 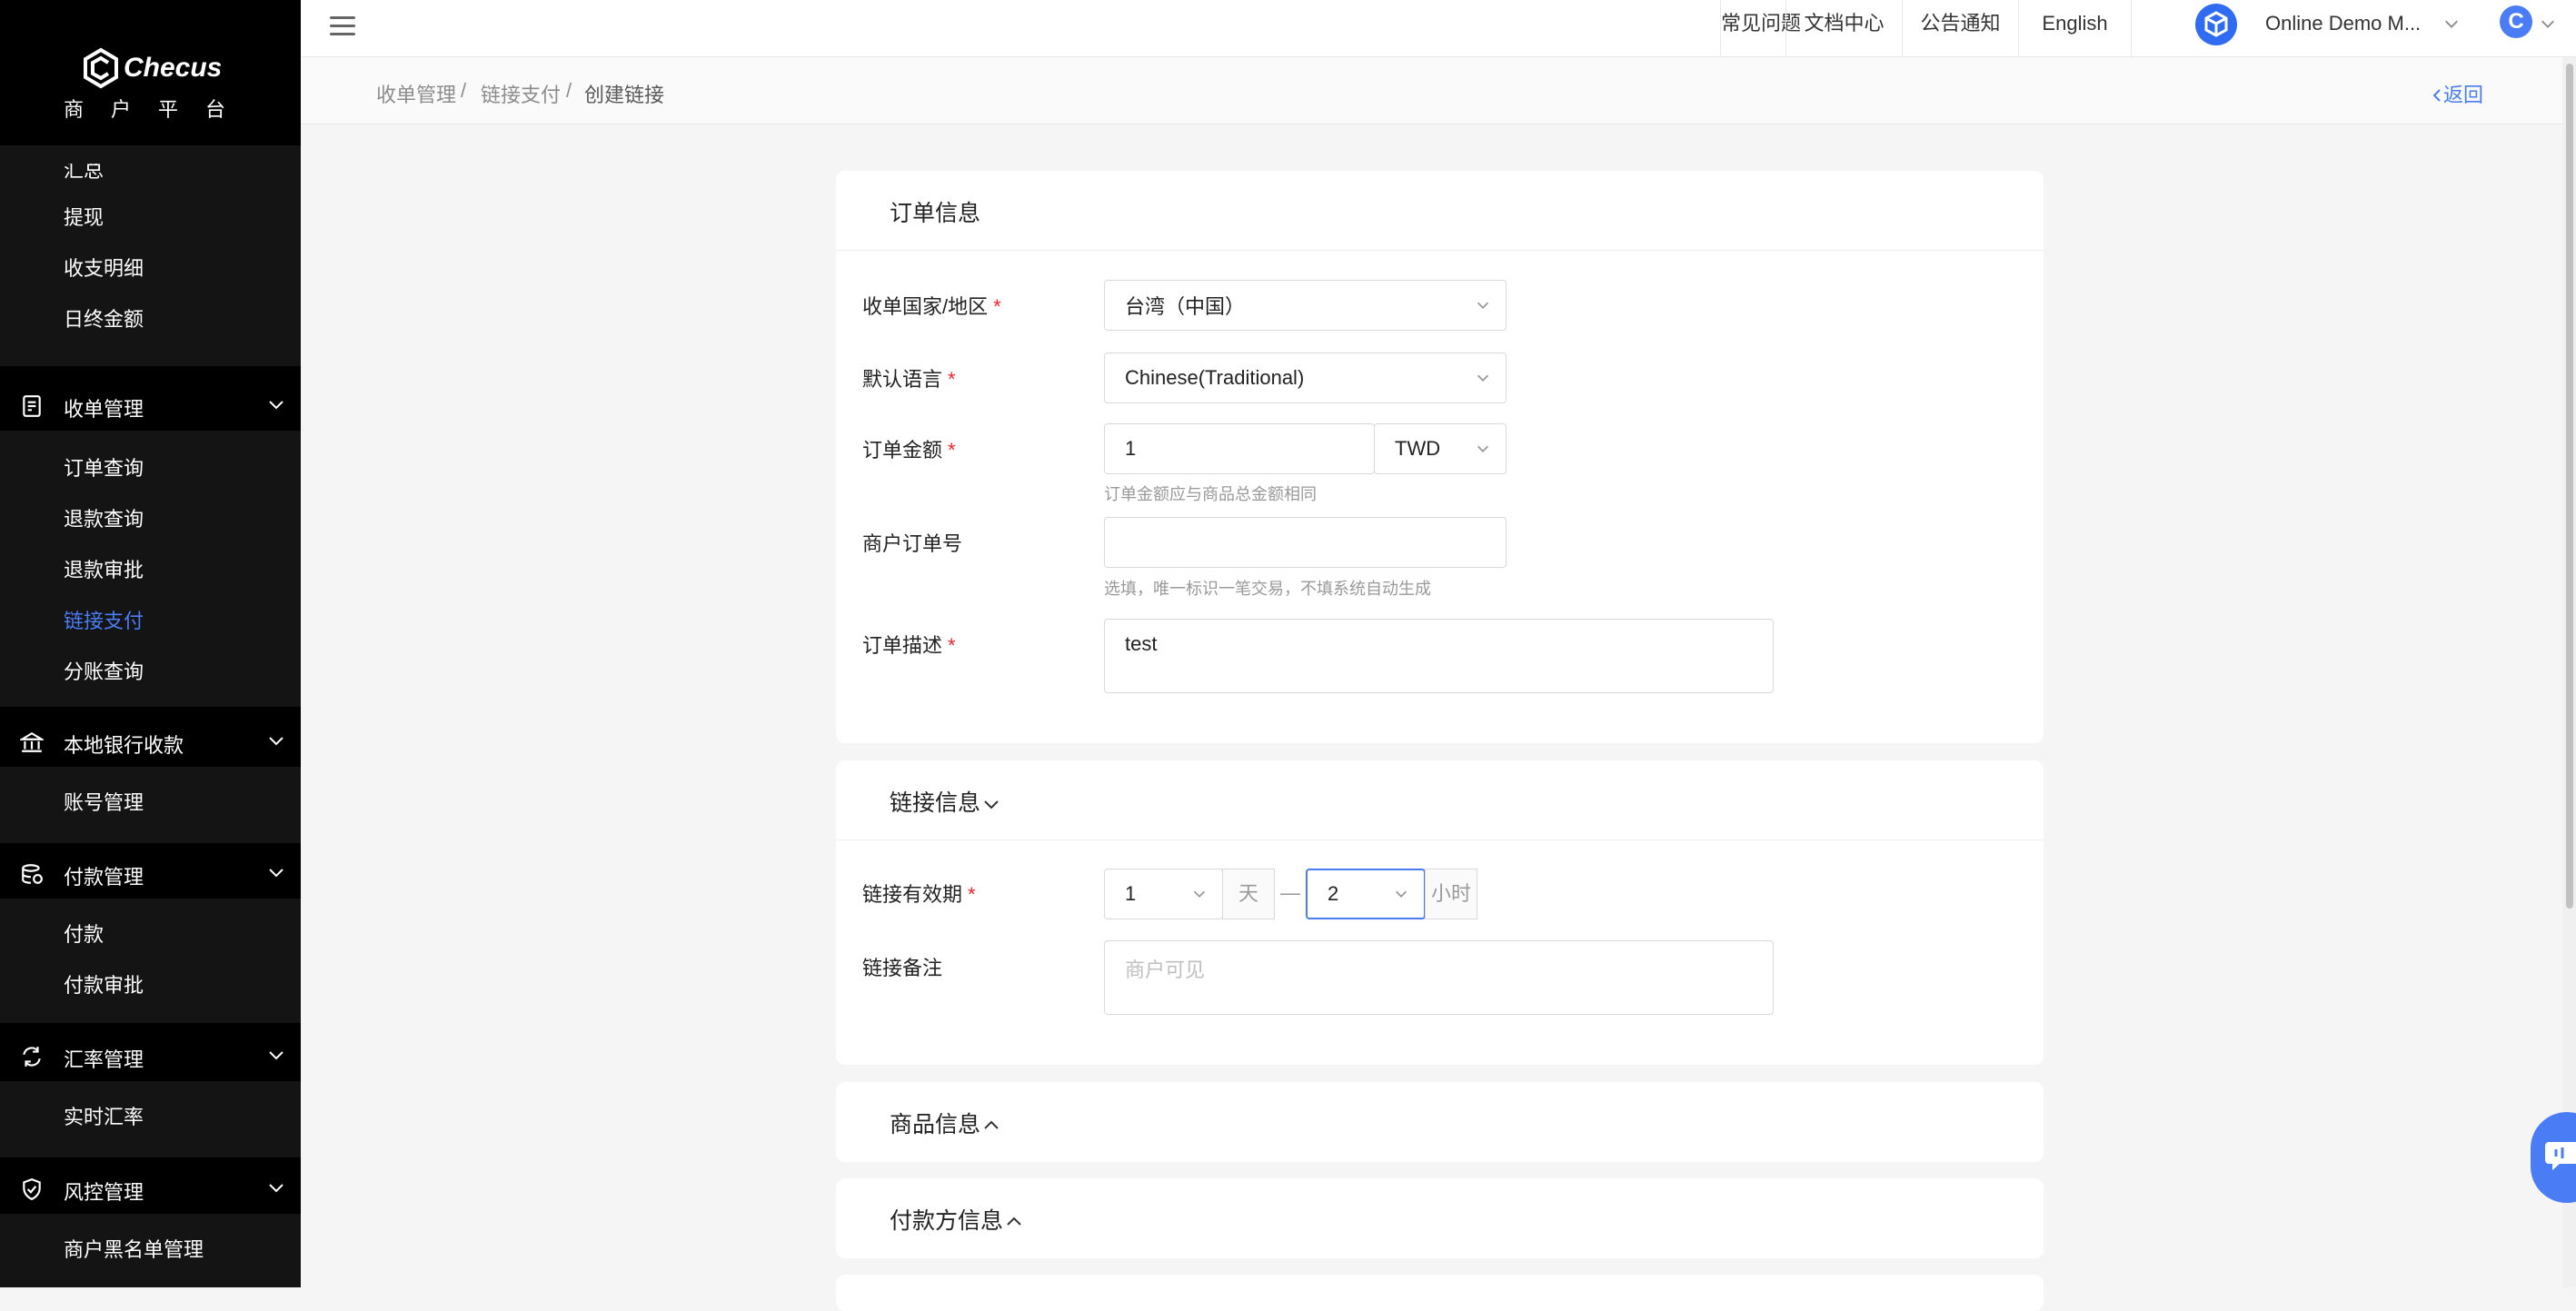 What do you see at coordinates (1439, 90) in the screenshot?
I see `breadcrumb: 收单管理 / 链接支付 / 创建链接 返回` at bounding box center [1439, 90].